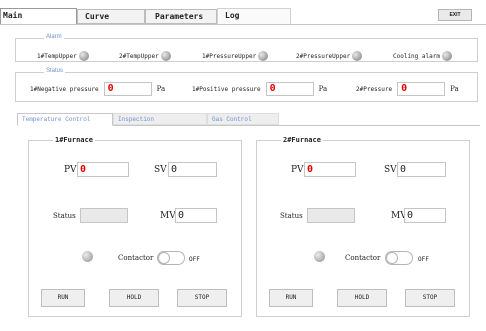  What do you see at coordinates (74, 140) in the screenshot?
I see `furnace-title: 1#Furnace` at bounding box center [74, 140].